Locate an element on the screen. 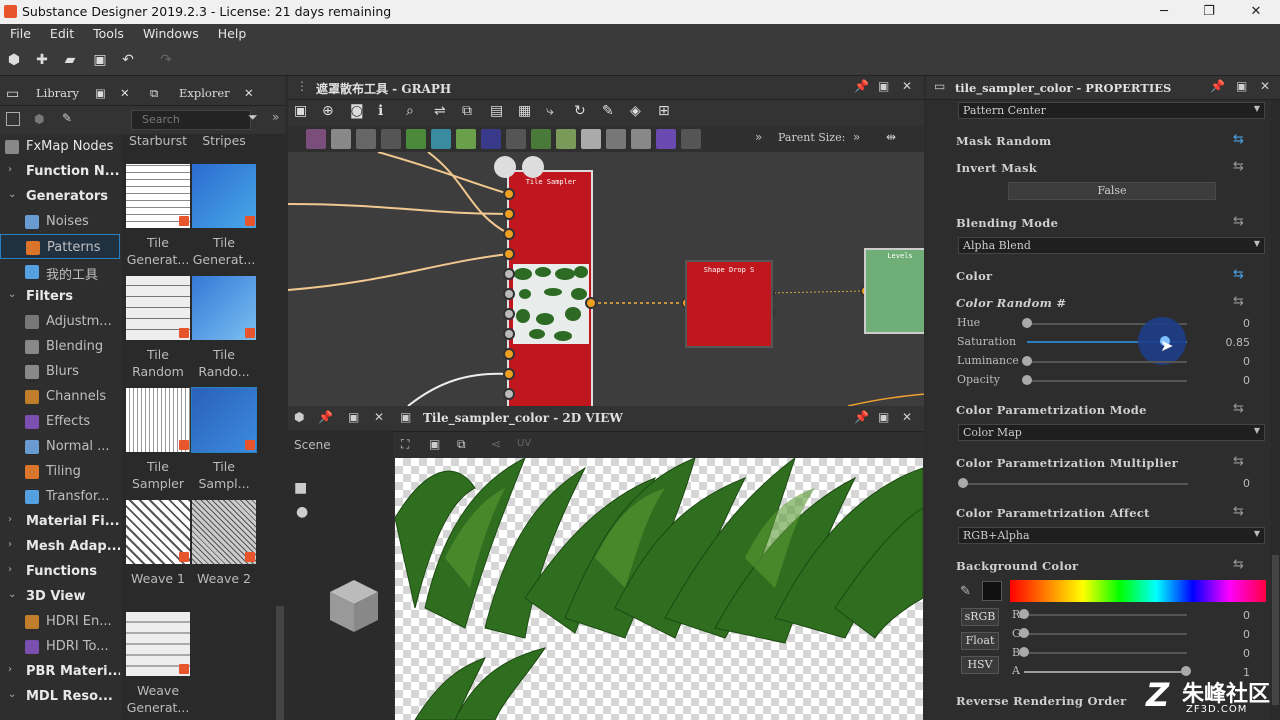  wrench-icon: ✎ is located at coordinates (608, 111).